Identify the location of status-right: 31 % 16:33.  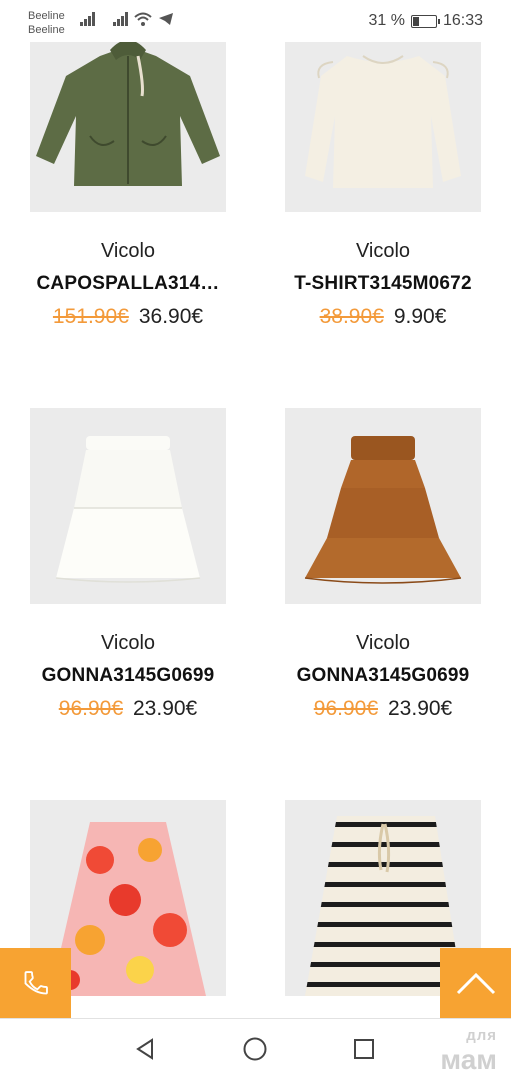
(425, 21).